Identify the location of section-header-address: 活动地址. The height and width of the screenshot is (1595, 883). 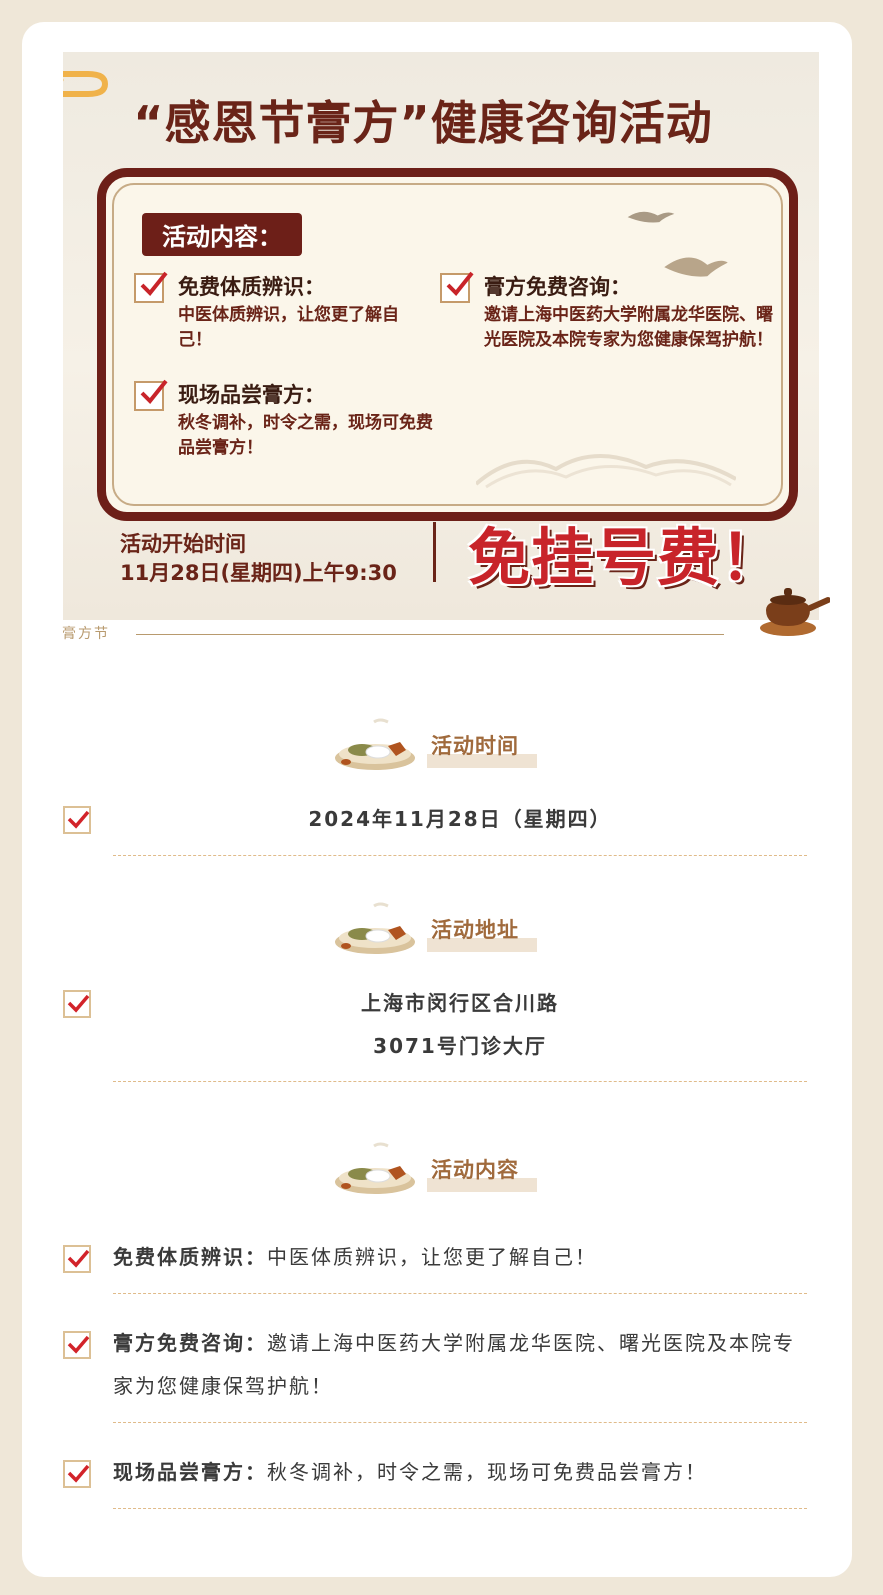
(440, 930).